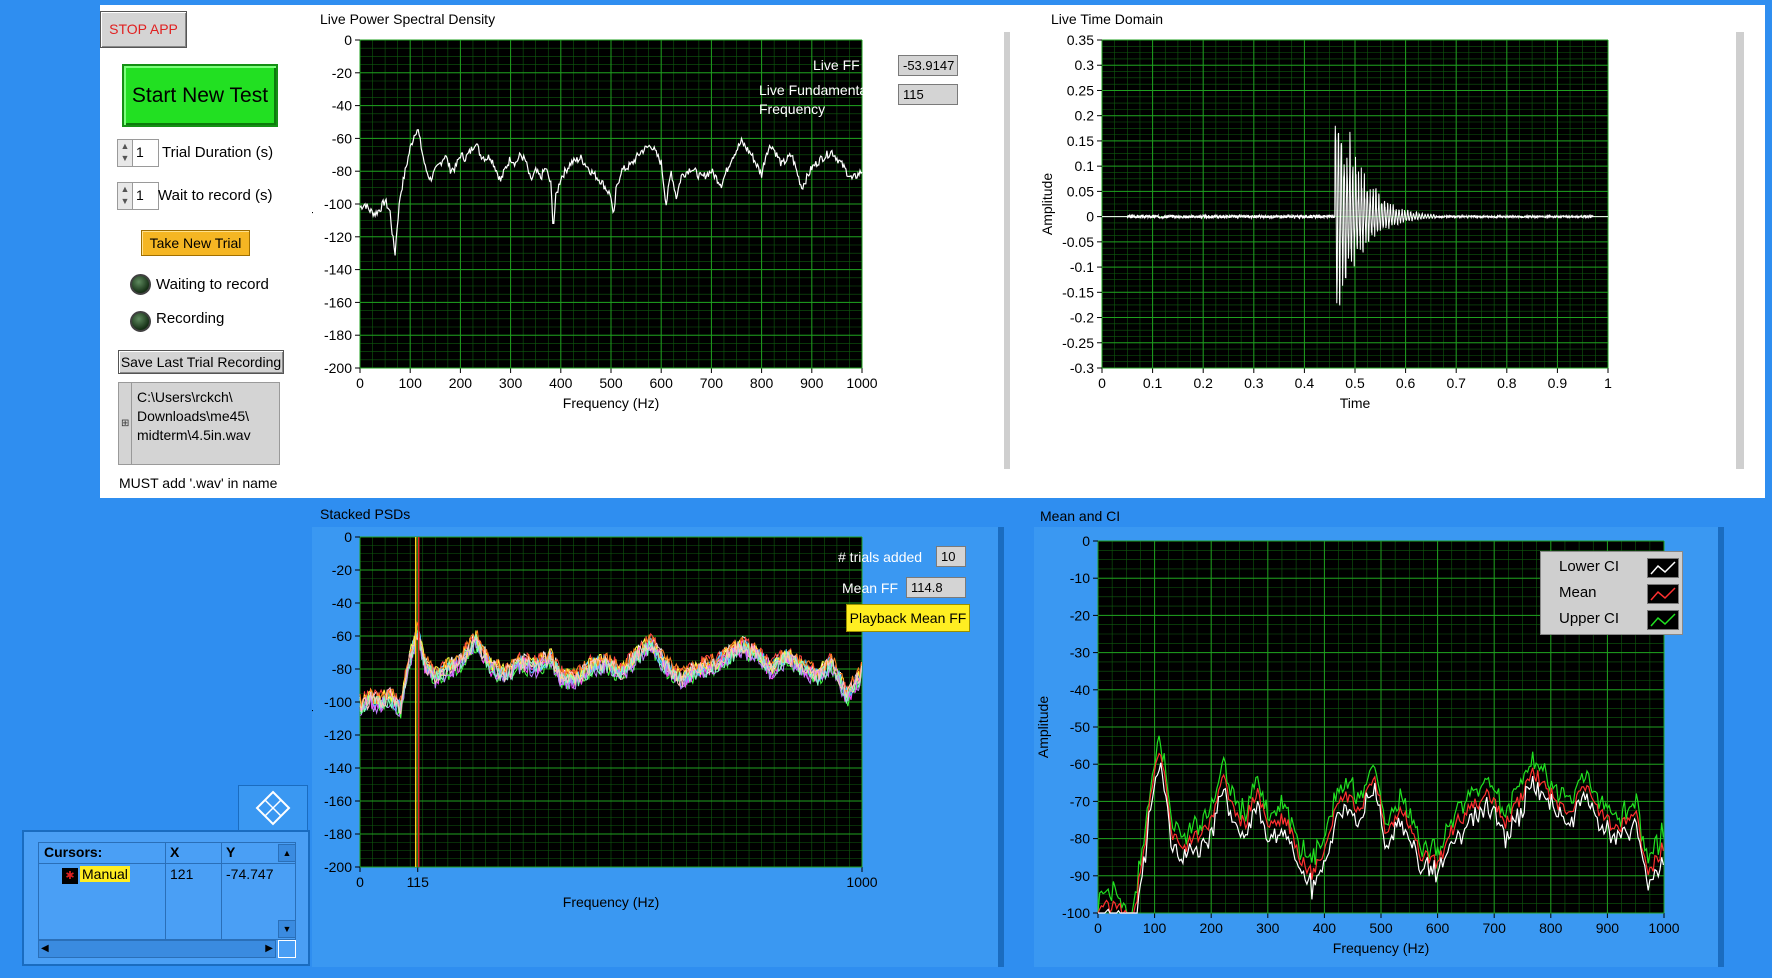  What do you see at coordinates (287, 929) in the screenshot?
I see `cursor-scroll-down-icon: ▼` at bounding box center [287, 929].